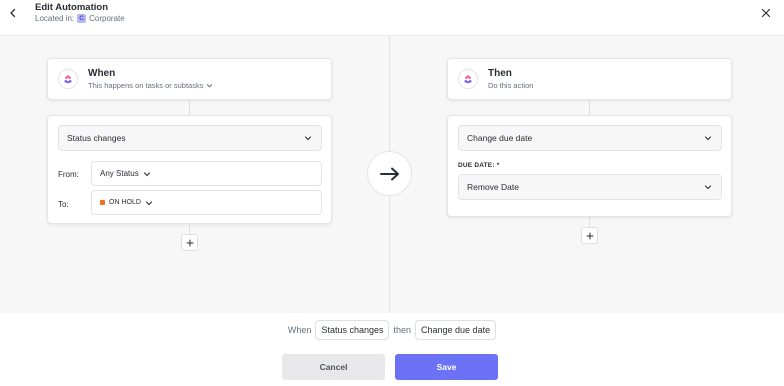  What do you see at coordinates (392, 330) in the screenshot?
I see `automation-summary: When Status changes then Change due date` at bounding box center [392, 330].